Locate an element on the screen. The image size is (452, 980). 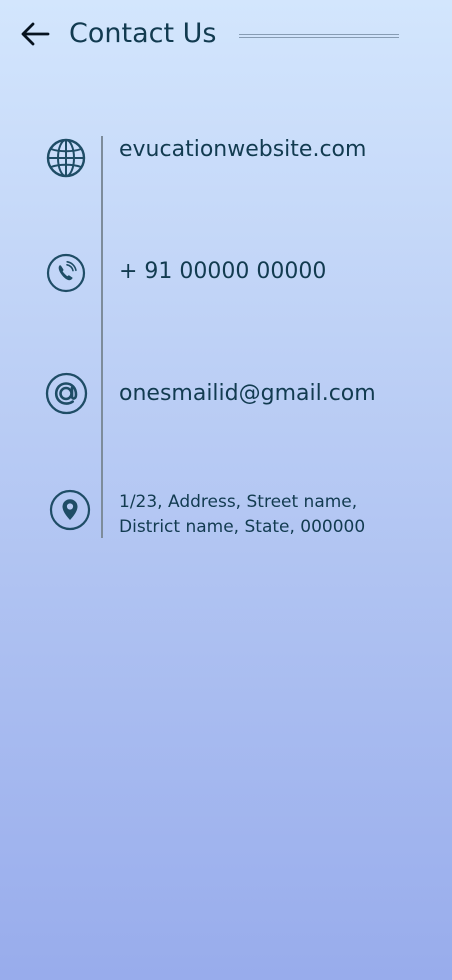
title-decorative-rule is located at coordinates (319, 36).